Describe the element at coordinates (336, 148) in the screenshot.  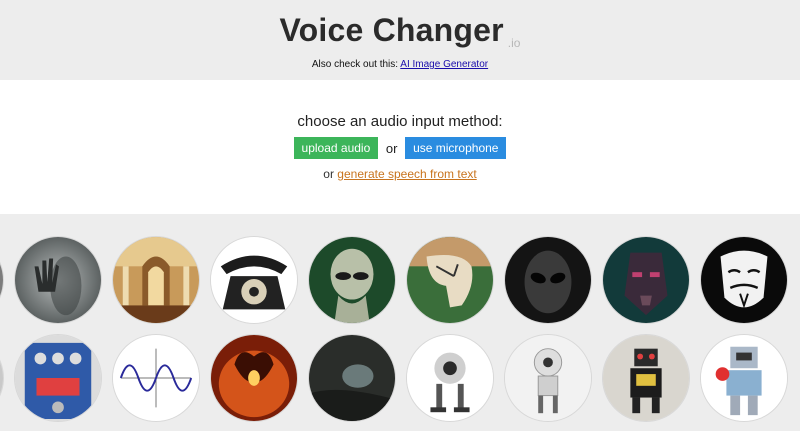
I see `upload-audio-button: upload audio` at that location.